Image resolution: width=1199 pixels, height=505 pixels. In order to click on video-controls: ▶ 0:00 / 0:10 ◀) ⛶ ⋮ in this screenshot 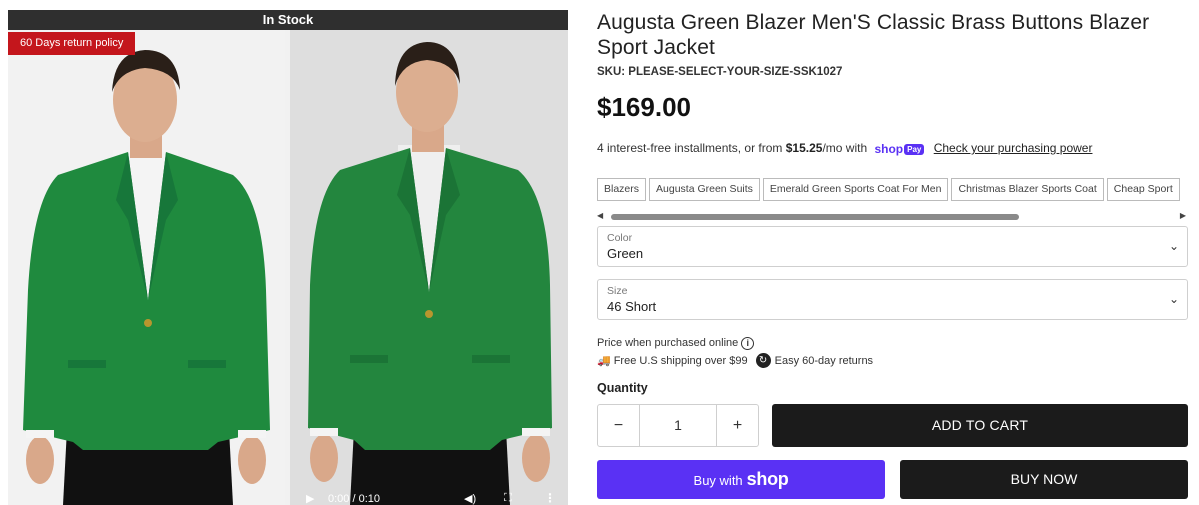, I will do `click(429, 497)`.